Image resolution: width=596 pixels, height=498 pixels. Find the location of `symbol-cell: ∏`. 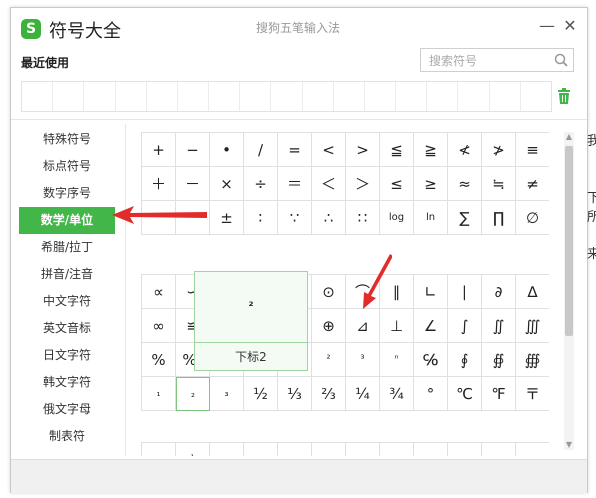

symbol-cell: ∏ is located at coordinates (499, 218).